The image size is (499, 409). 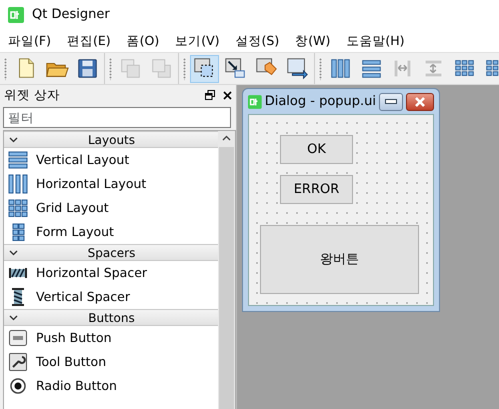 What do you see at coordinates (18, 338) in the screenshot?
I see `push-button-icon` at bounding box center [18, 338].